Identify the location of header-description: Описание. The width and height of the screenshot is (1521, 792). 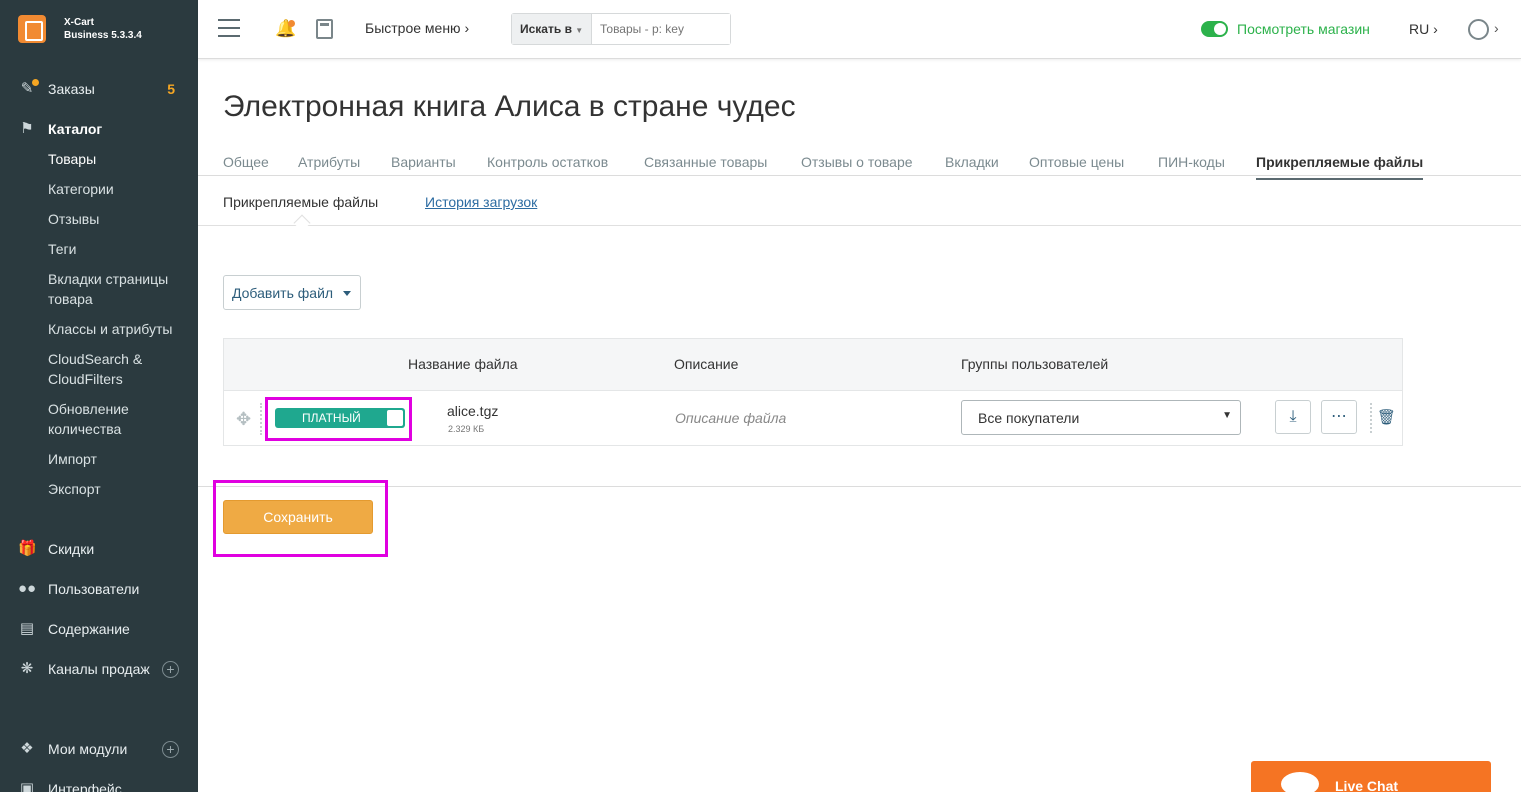
(706, 364).